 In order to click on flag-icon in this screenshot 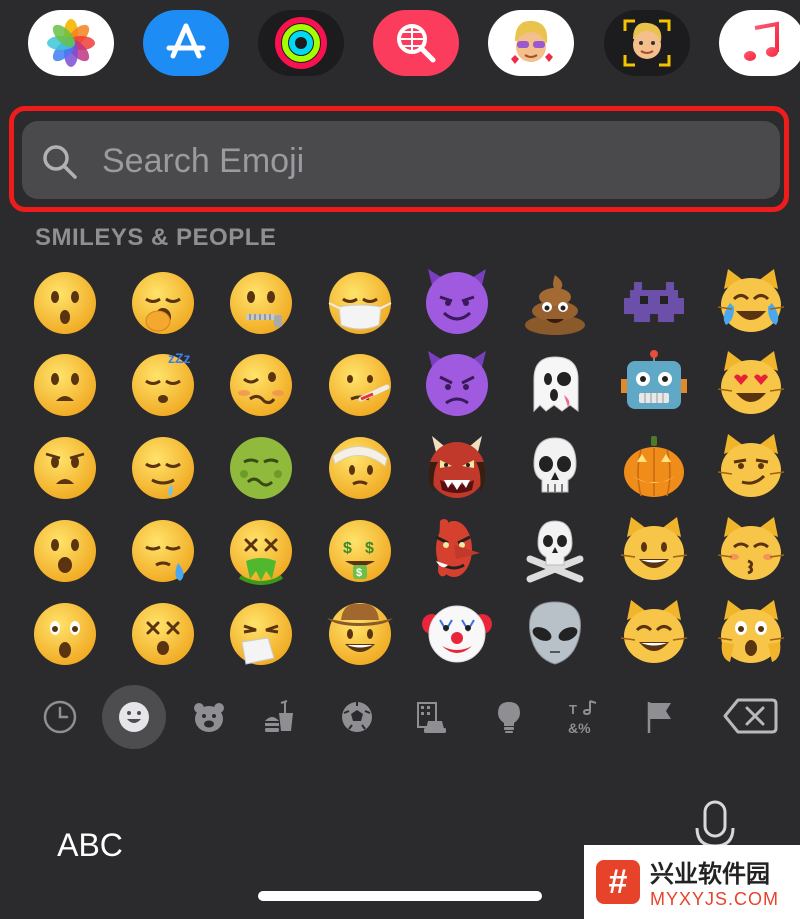, I will do `click(659, 717)`.